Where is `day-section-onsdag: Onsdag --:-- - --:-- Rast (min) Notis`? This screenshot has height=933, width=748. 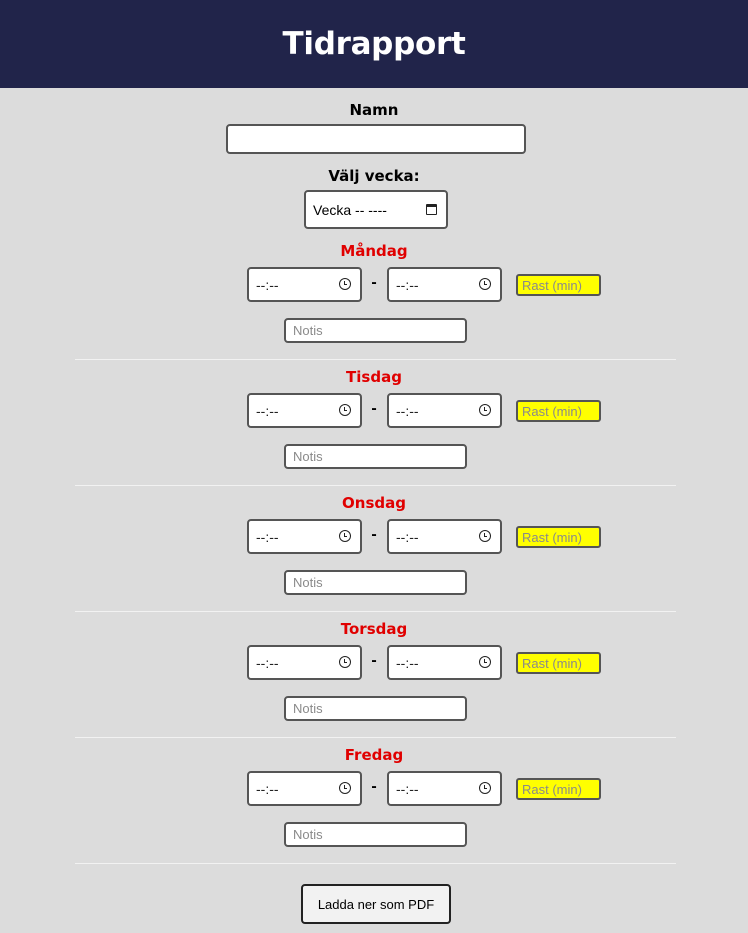
day-section-onsdag: Onsdag --:-- - --:-- Rast (min) Notis is located at coordinates (374, 557).